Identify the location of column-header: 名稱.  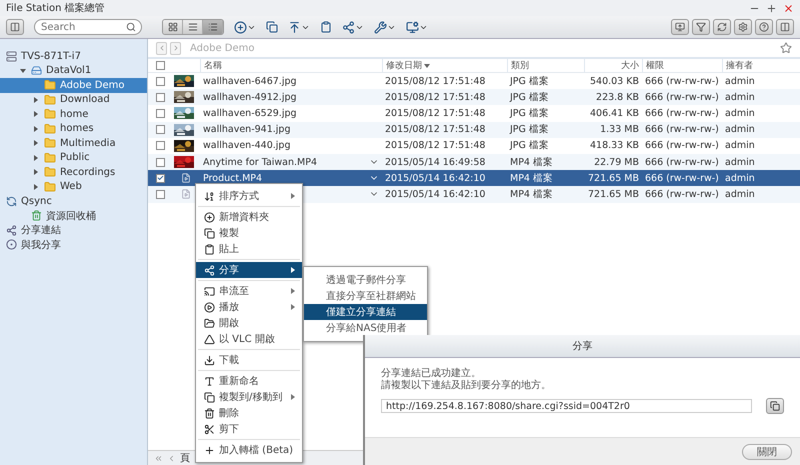
(291, 65).